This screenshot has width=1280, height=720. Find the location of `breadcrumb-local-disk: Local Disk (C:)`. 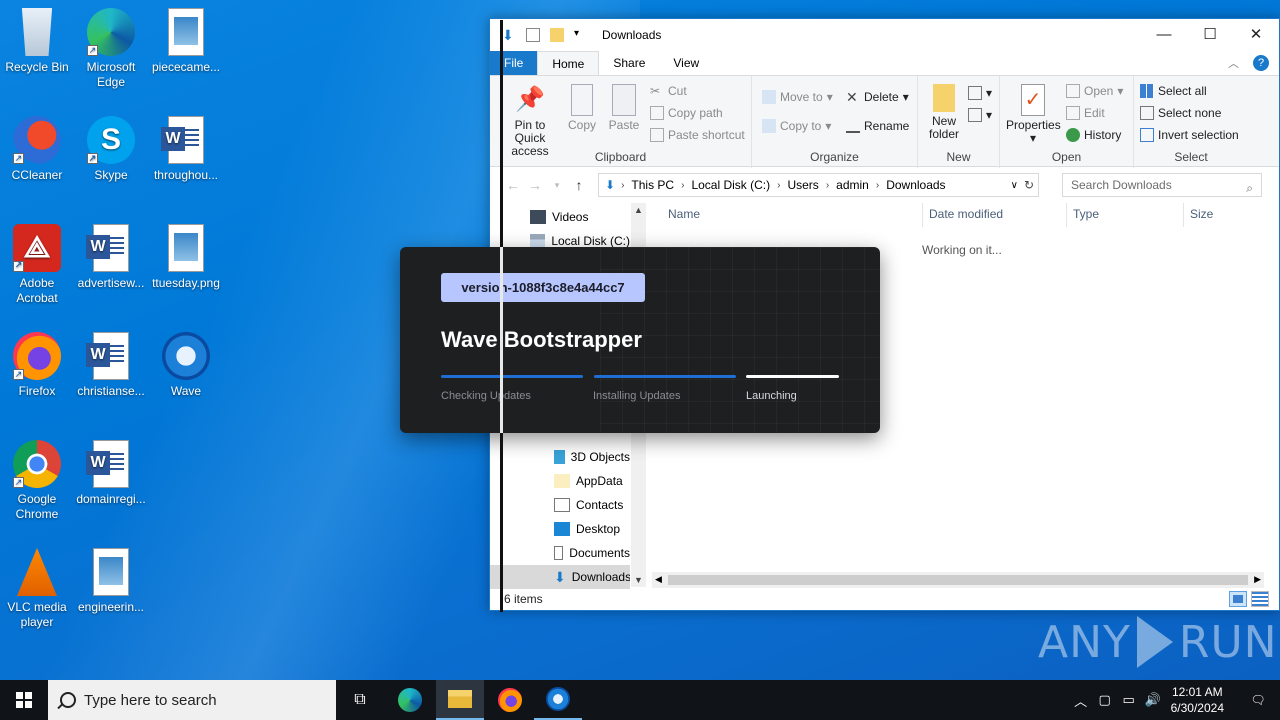

breadcrumb-local-disk: Local Disk (C:) is located at coordinates (730, 185).